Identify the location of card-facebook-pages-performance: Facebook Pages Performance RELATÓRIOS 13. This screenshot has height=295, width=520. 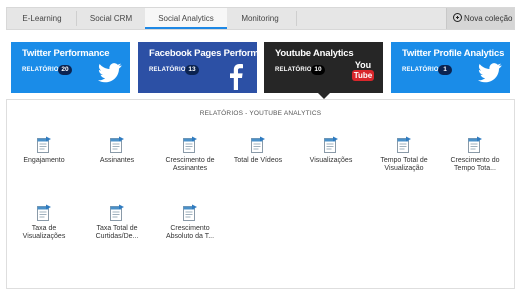
(209, 67).